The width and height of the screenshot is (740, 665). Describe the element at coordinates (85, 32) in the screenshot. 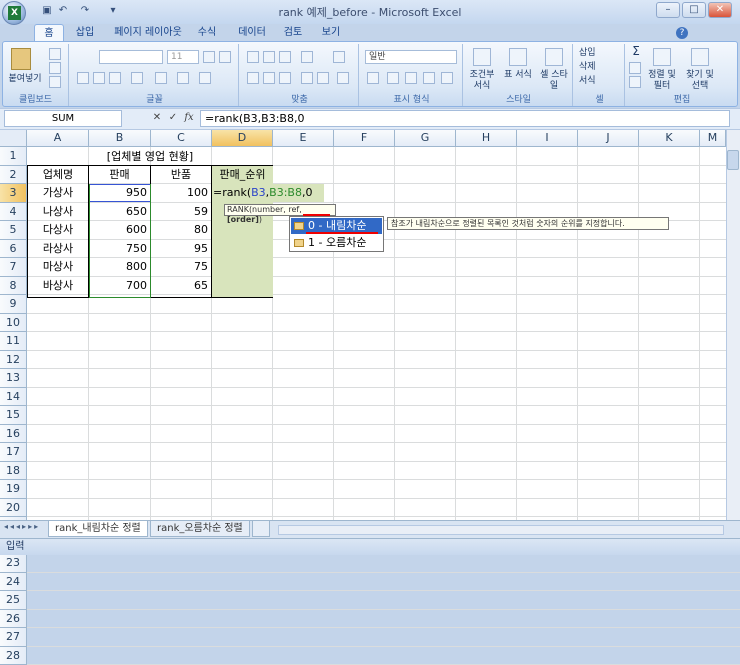

I see `tab-insert: 삽입` at that location.